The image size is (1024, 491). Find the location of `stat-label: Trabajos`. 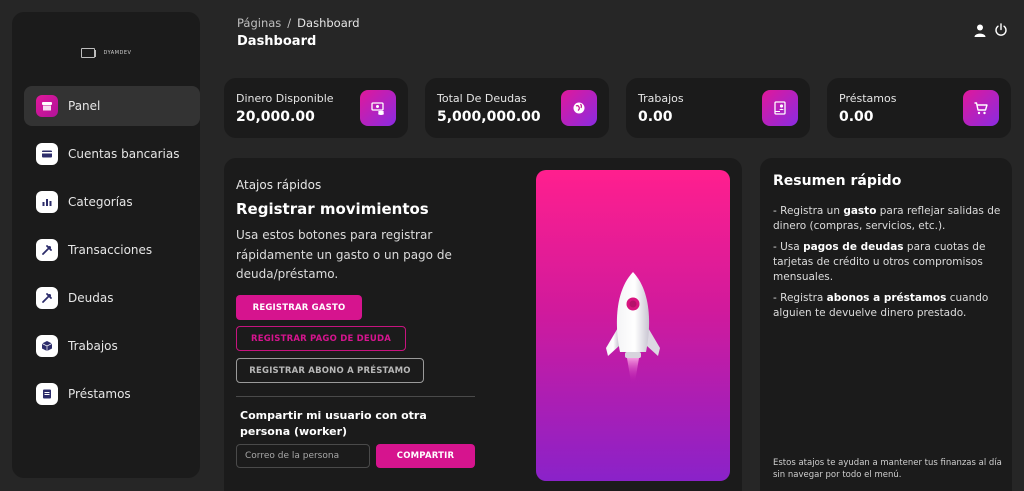

stat-label: Trabajos is located at coordinates (661, 98).